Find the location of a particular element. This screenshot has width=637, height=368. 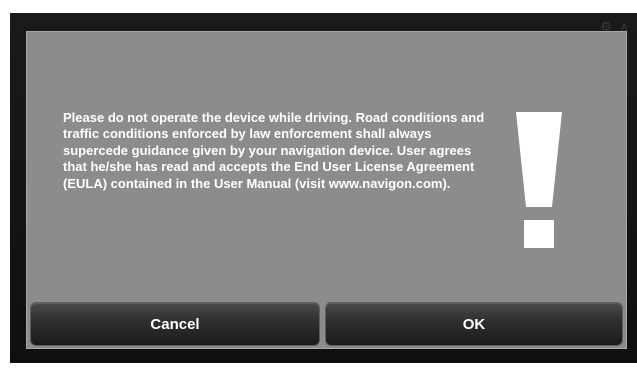

ok-button: OK is located at coordinates (474, 324).